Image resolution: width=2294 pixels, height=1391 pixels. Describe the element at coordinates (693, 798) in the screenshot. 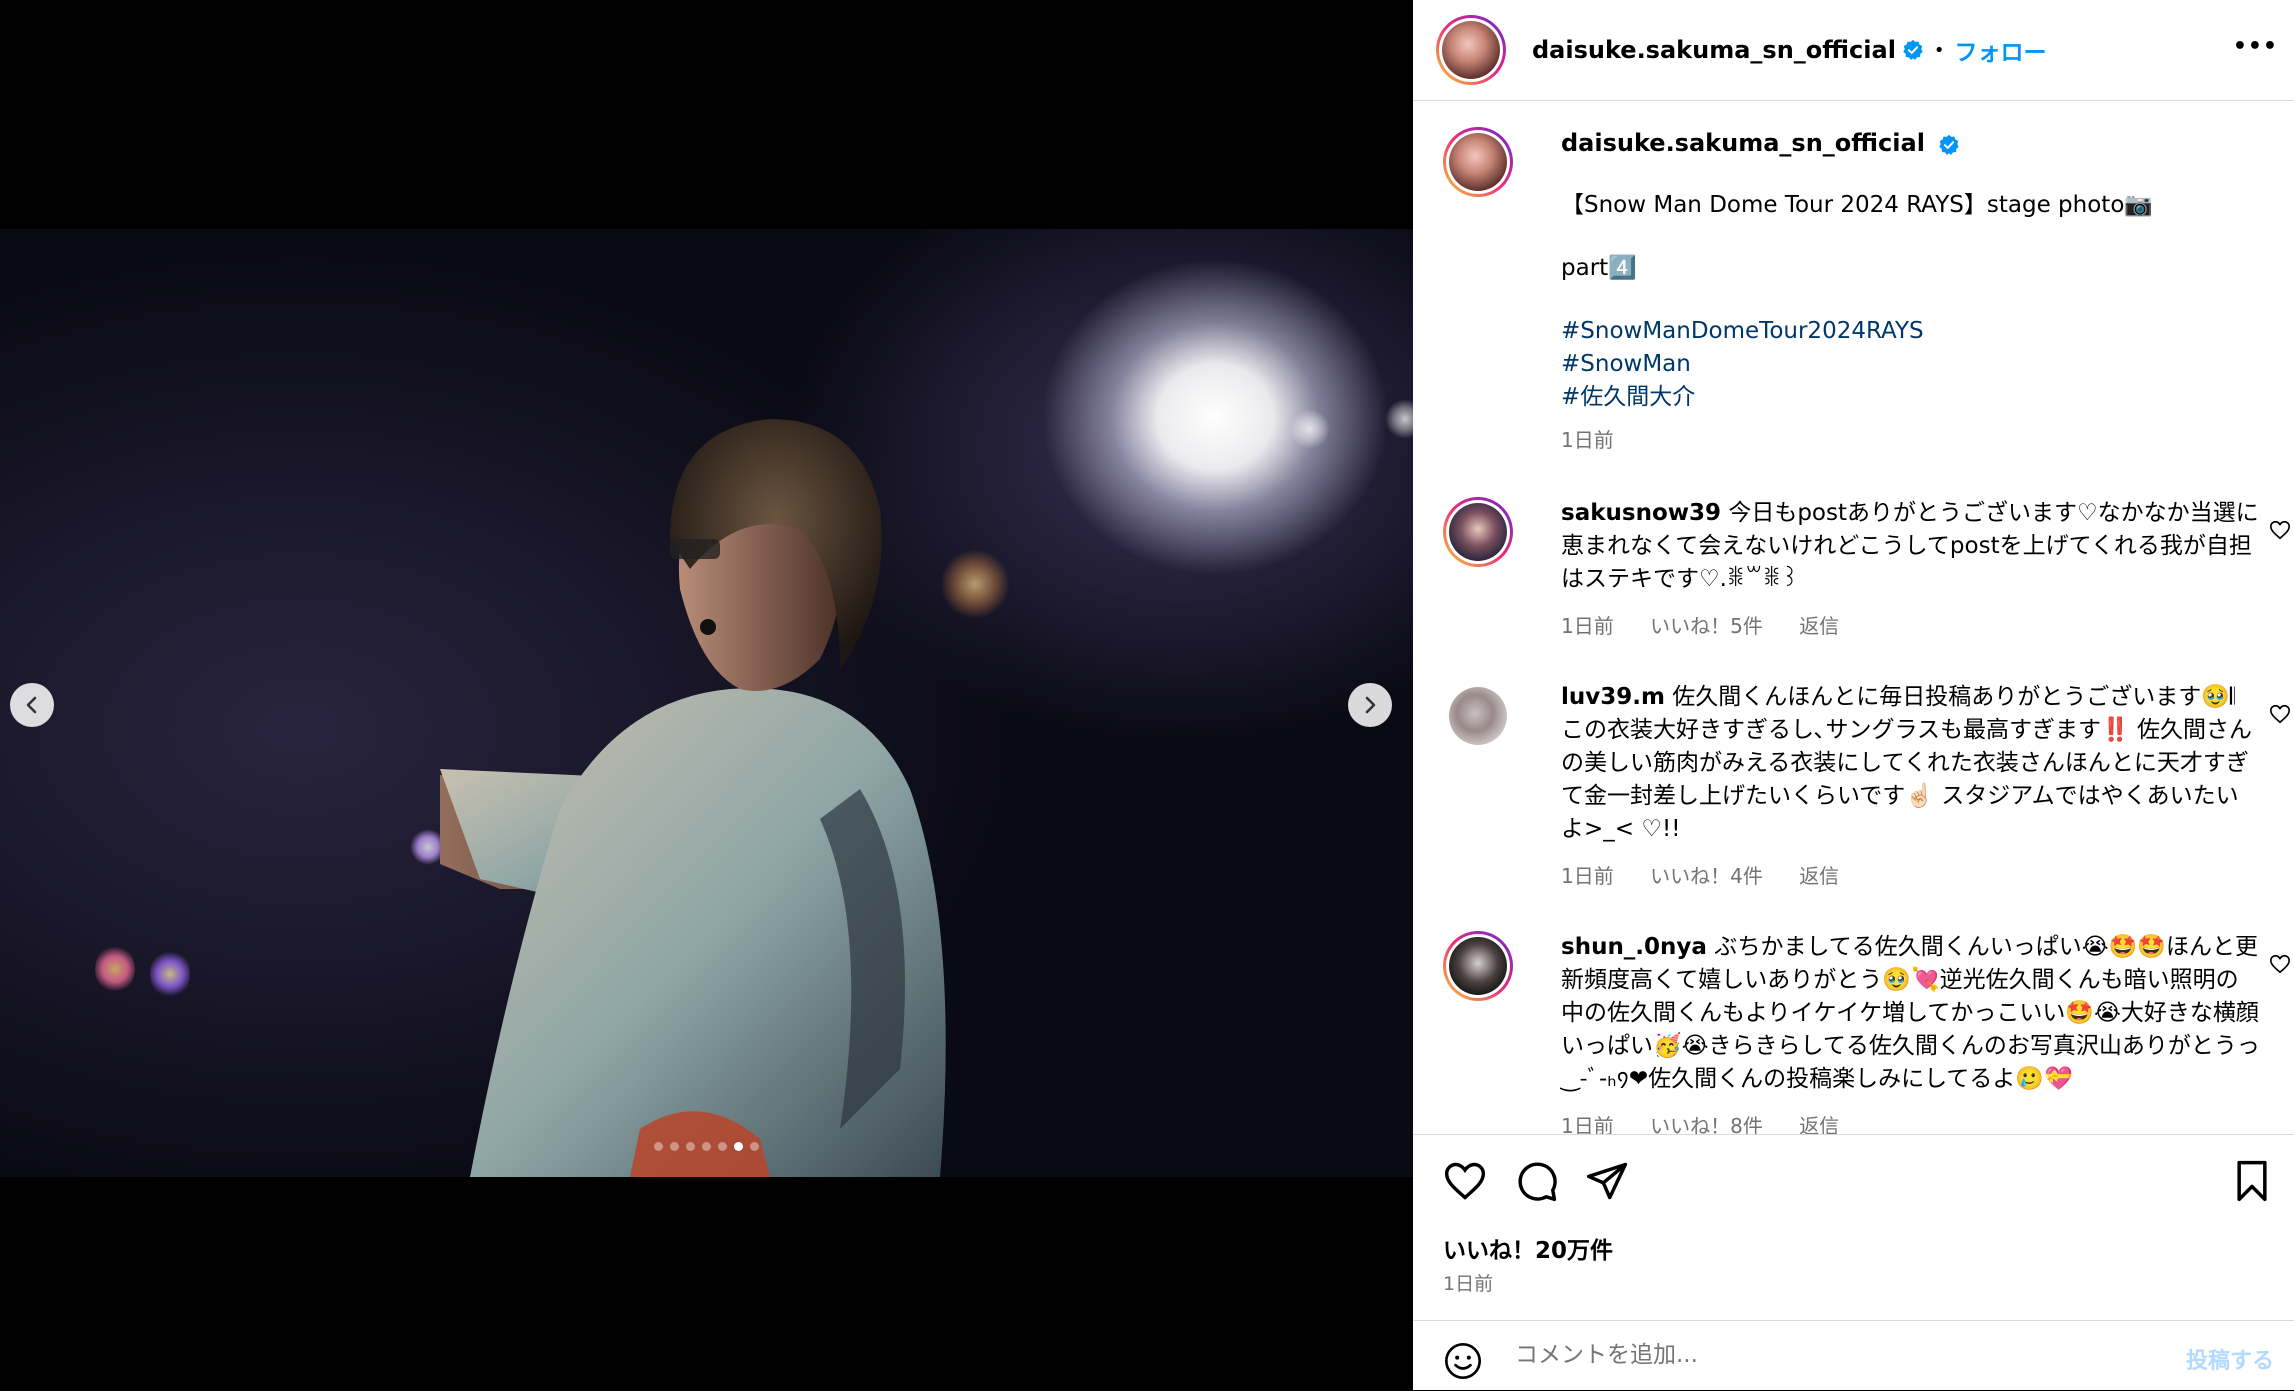

I see `performer-figure` at that location.